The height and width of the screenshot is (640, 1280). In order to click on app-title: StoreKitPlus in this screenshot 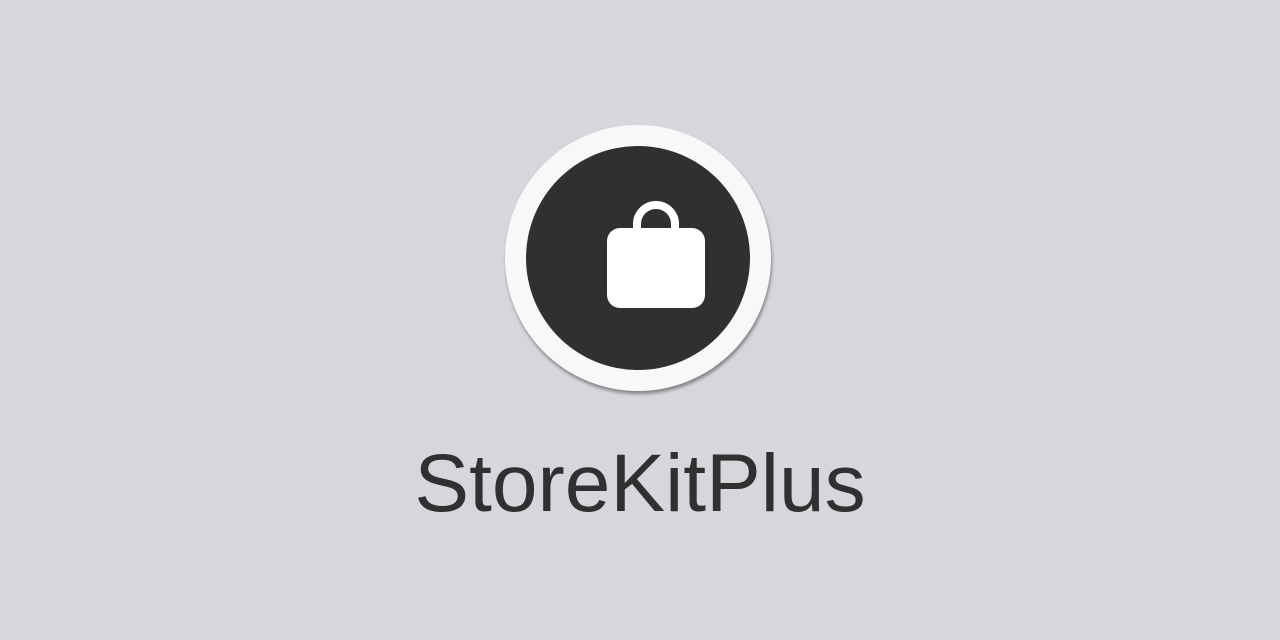, I will do `click(640, 483)`.